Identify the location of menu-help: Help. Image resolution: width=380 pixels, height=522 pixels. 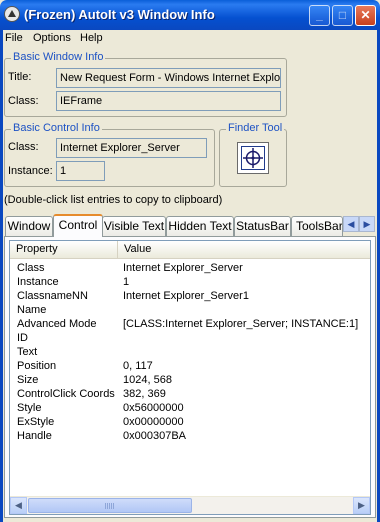
(91, 38).